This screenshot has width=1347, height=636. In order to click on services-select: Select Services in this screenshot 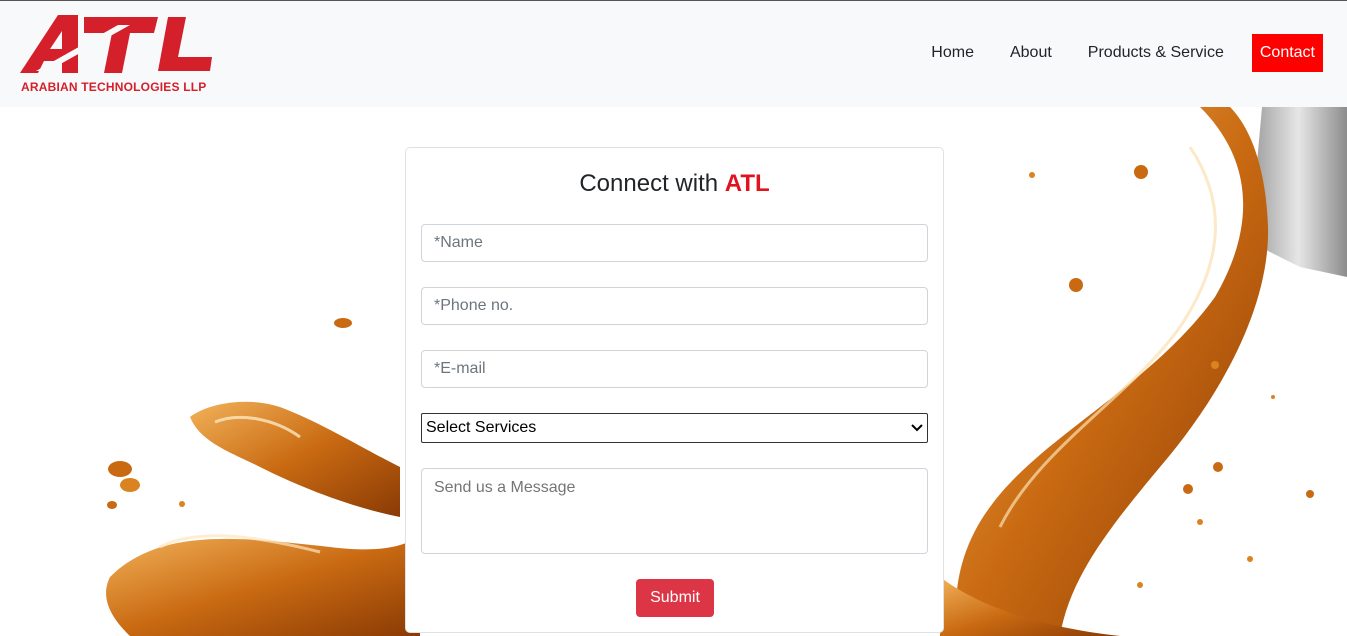, I will do `click(674, 428)`.